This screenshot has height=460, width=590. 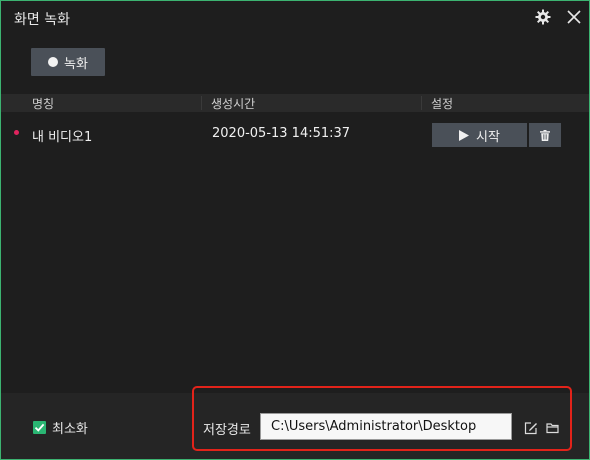 What do you see at coordinates (76, 64) in the screenshot?
I see `record-button-label: 녹화` at bounding box center [76, 64].